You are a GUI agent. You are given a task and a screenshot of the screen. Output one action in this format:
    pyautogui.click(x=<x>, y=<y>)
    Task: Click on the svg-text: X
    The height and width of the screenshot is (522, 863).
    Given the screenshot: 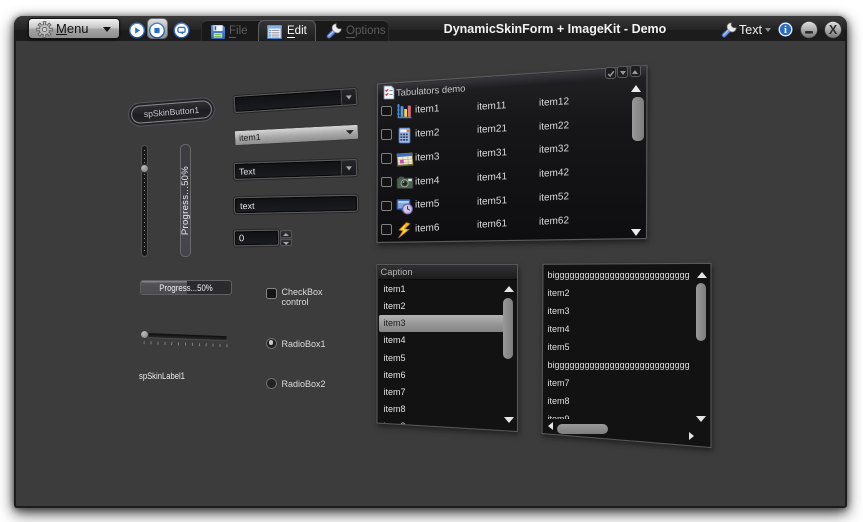 What is the action you would take?
    pyautogui.click(x=833, y=30)
    